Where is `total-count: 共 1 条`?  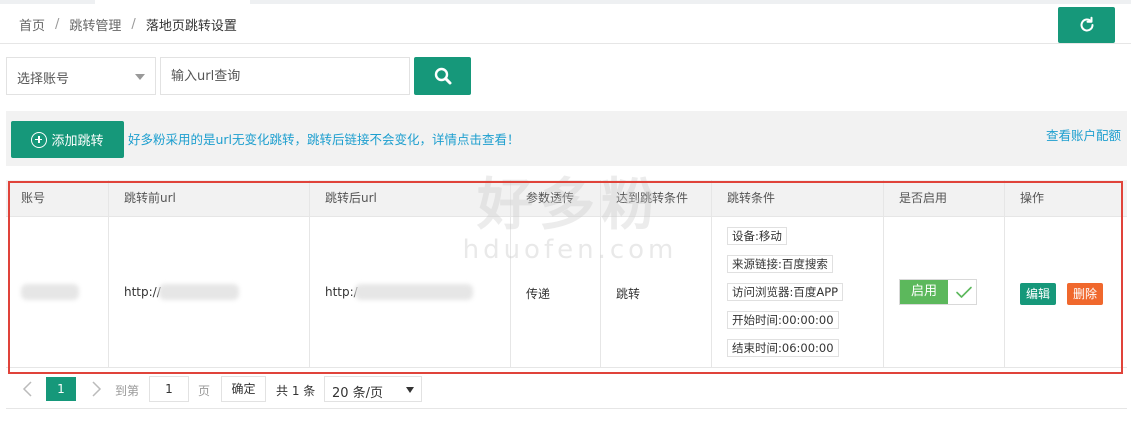
total-count: 共 1 条 is located at coordinates (296, 391).